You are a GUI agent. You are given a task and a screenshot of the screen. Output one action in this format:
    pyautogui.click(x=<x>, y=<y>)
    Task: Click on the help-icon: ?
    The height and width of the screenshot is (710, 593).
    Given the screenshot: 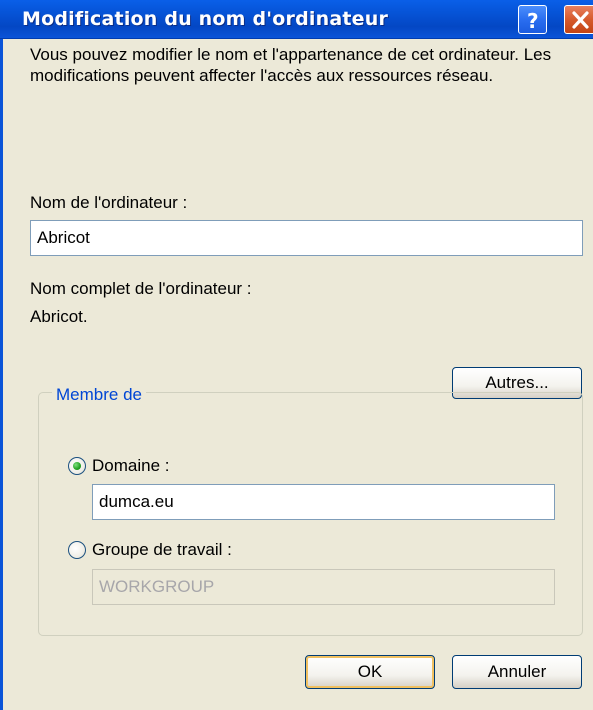 What is the action you would take?
    pyautogui.click(x=533, y=21)
    